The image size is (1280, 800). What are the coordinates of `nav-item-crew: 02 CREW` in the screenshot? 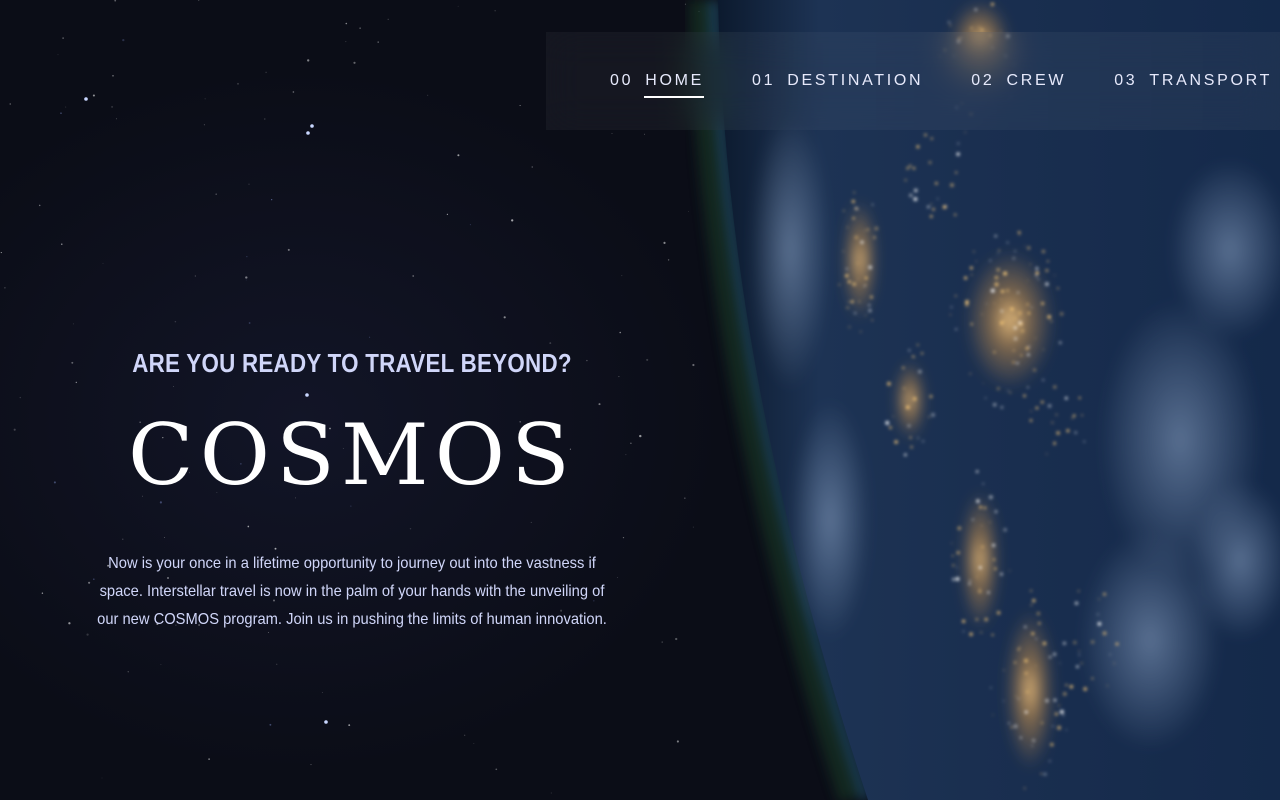 It's located at (1018, 81).